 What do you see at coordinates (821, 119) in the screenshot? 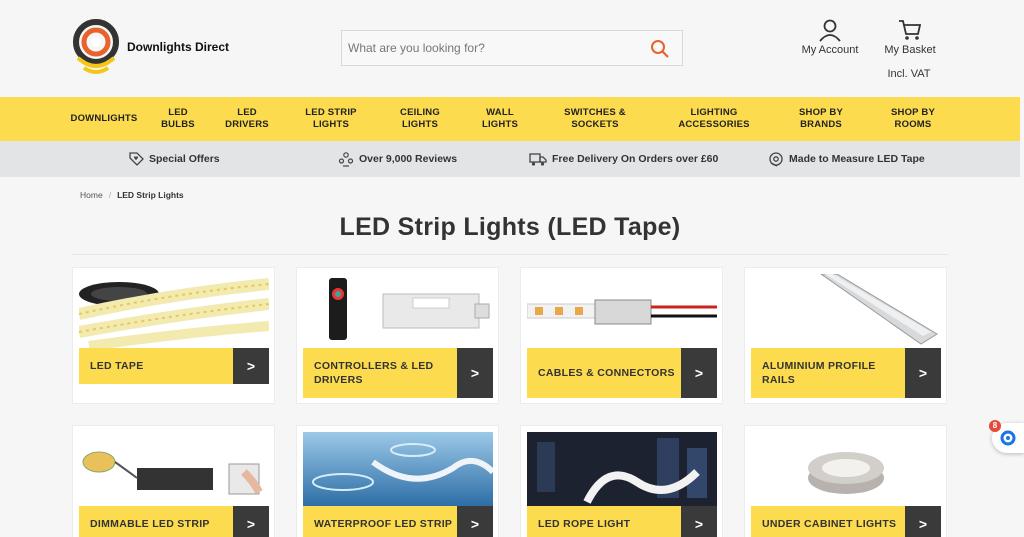
I see `nav-shop-by-brands: SHOP BY BRANDS` at bounding box center [821, 119].